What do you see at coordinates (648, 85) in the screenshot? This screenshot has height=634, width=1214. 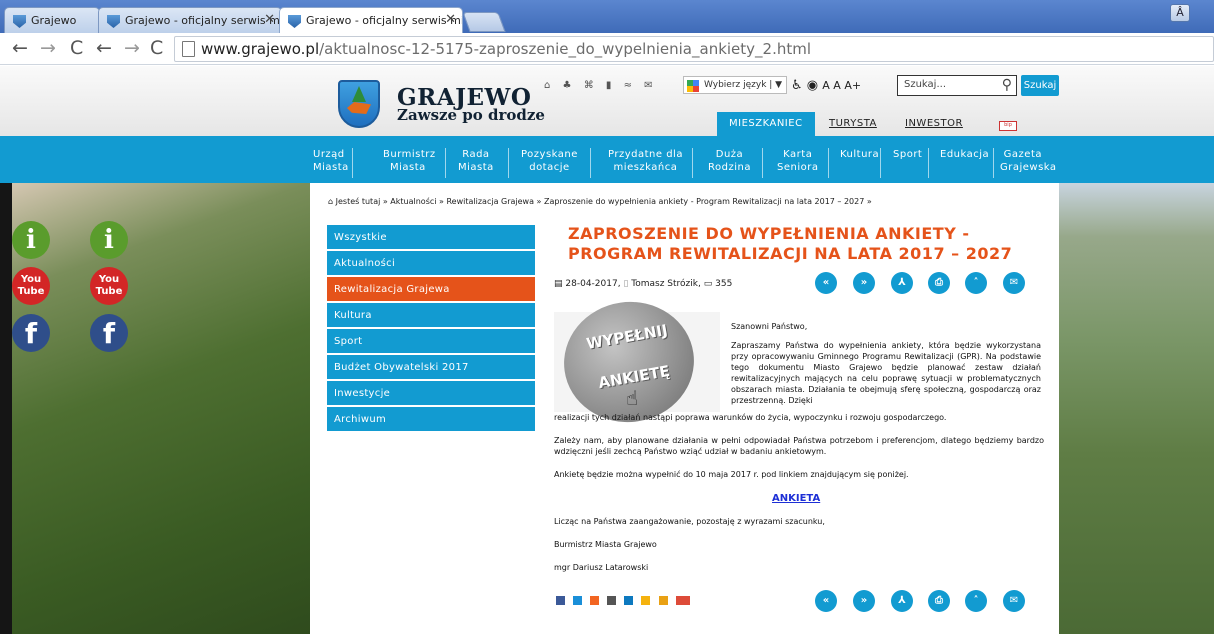 I see `mail-icon: ✉` at bounding box center [648, 85].